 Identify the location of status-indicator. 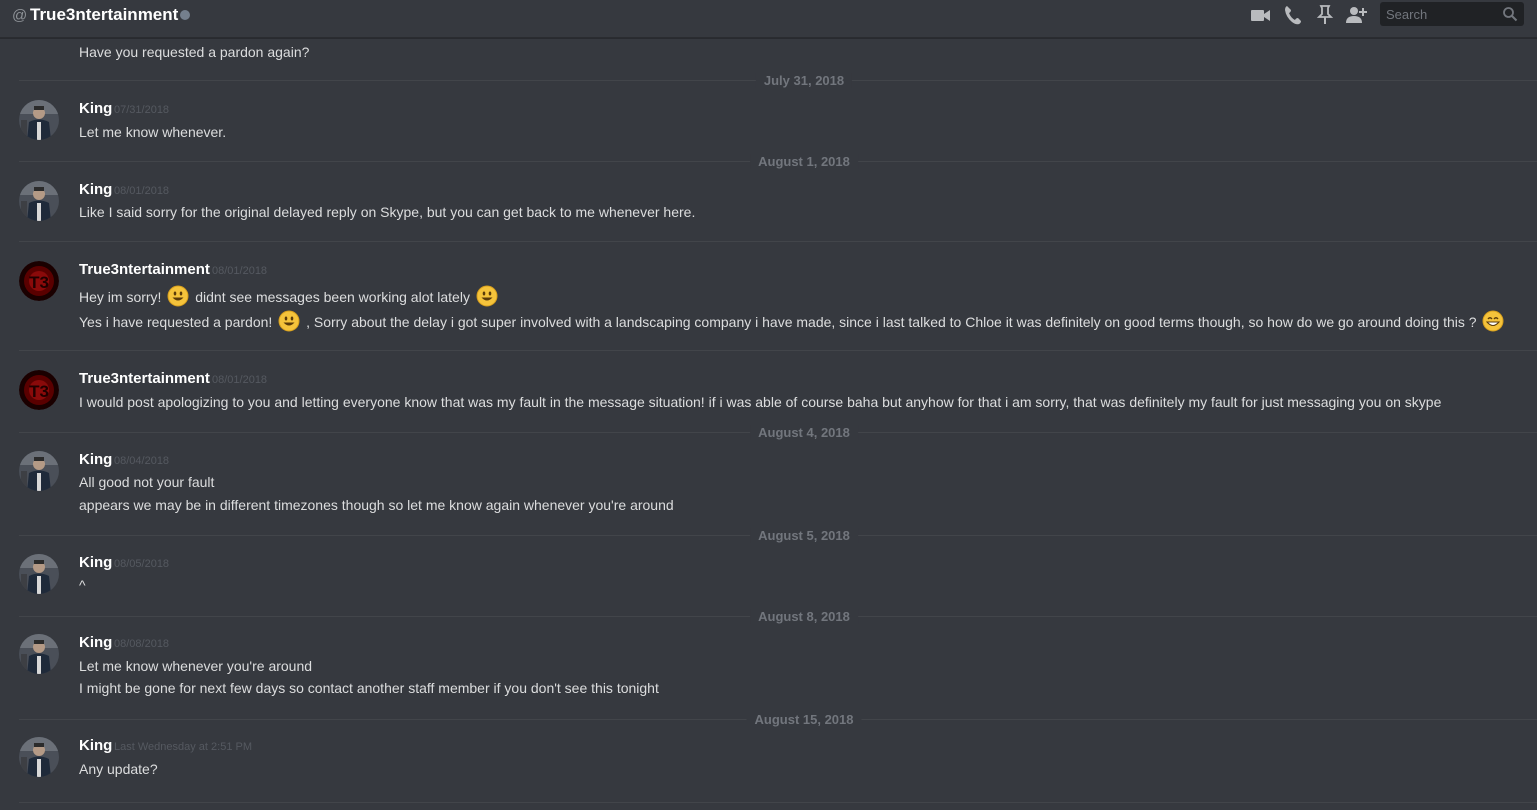
(185, 15).